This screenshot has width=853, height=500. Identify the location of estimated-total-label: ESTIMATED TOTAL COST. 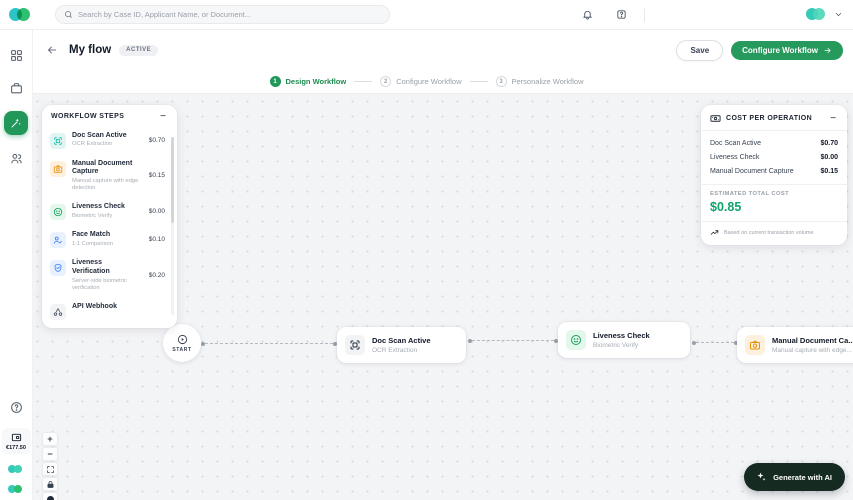
(750, 194).